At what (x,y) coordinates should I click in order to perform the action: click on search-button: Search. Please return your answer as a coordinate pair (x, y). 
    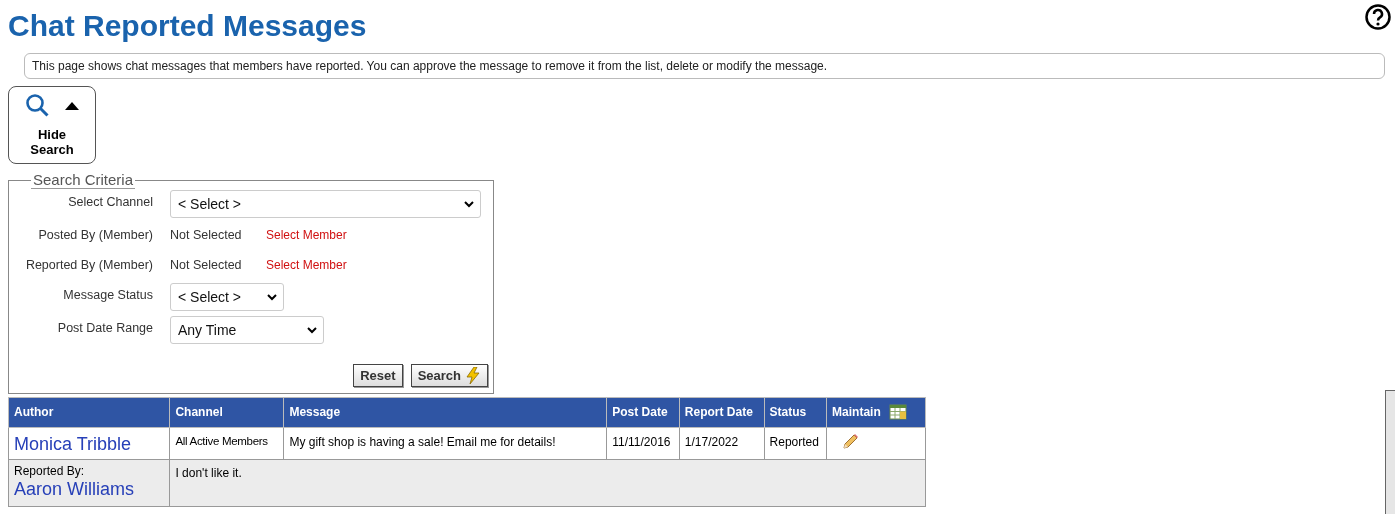
    Looking at the image, I should click on (449, 375).